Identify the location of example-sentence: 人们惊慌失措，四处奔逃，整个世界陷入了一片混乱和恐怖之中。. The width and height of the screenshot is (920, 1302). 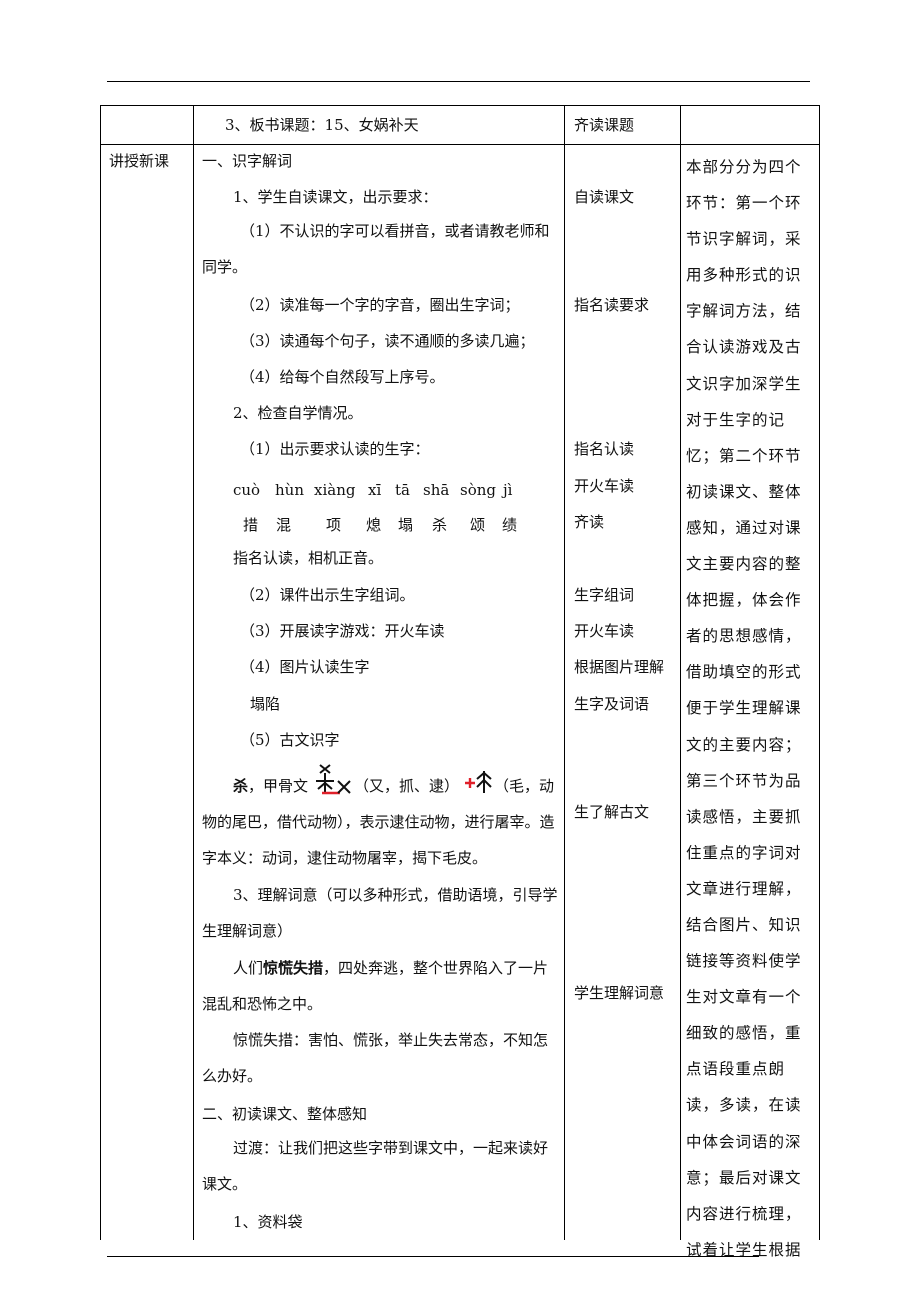
(381, 986).